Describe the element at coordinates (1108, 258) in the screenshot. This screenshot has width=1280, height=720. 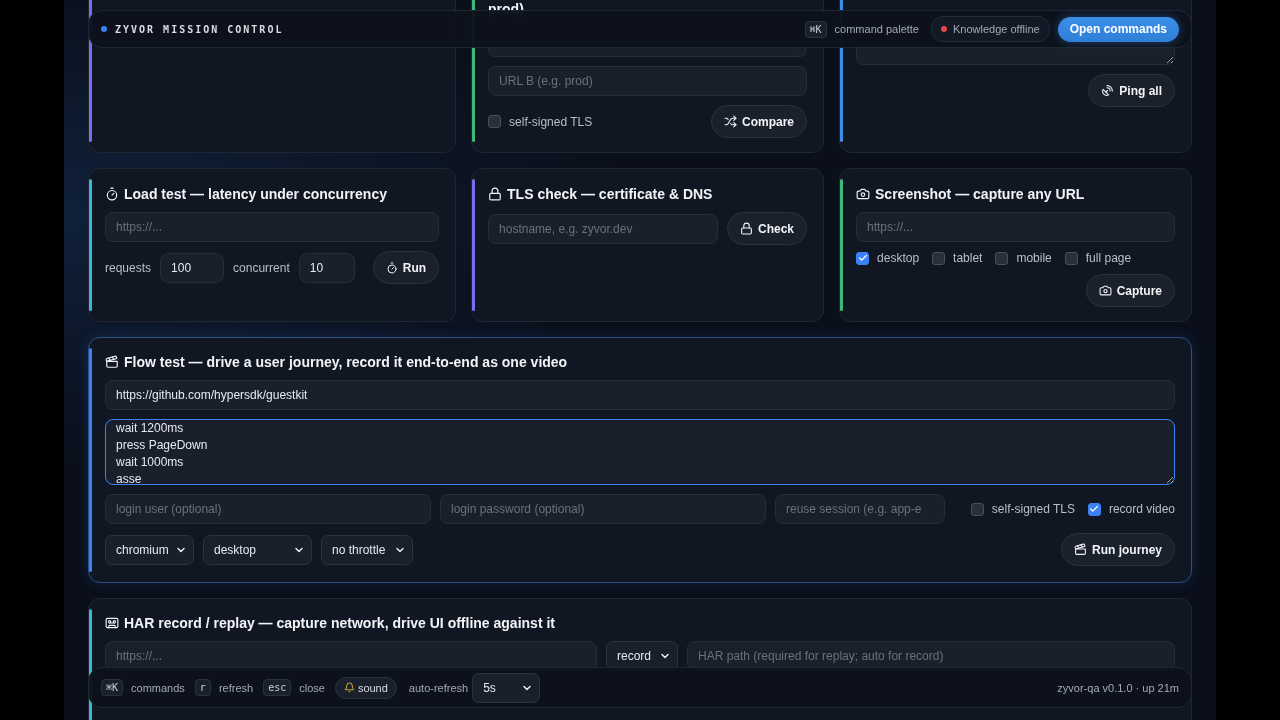
I see `checkbox-label: full page` at that location.